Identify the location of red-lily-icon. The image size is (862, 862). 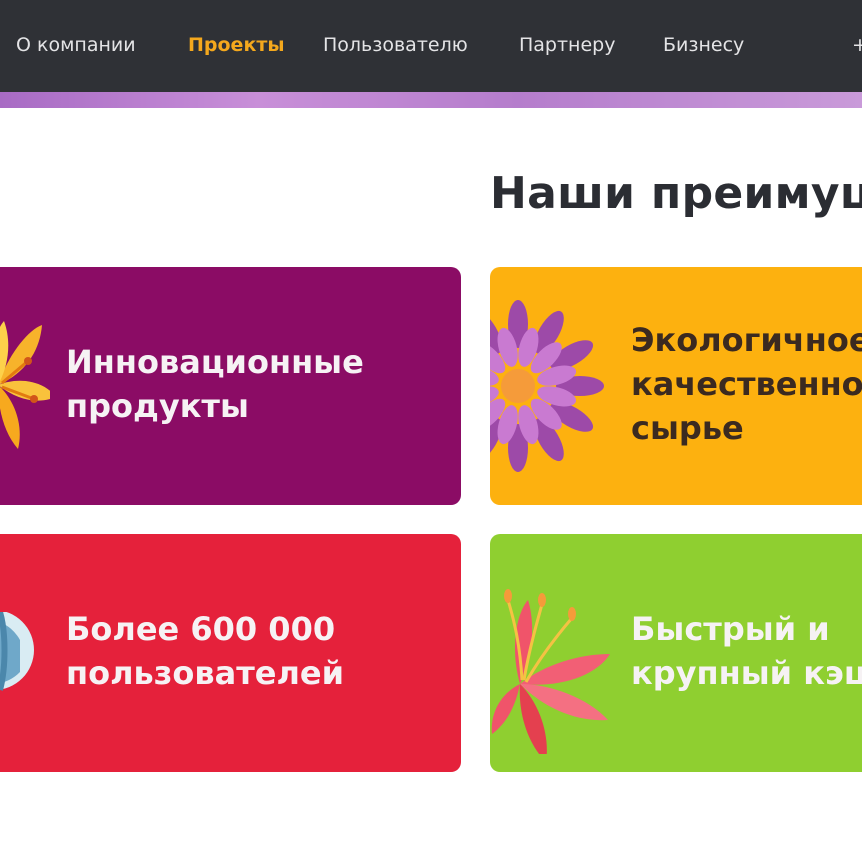
(550, 671).